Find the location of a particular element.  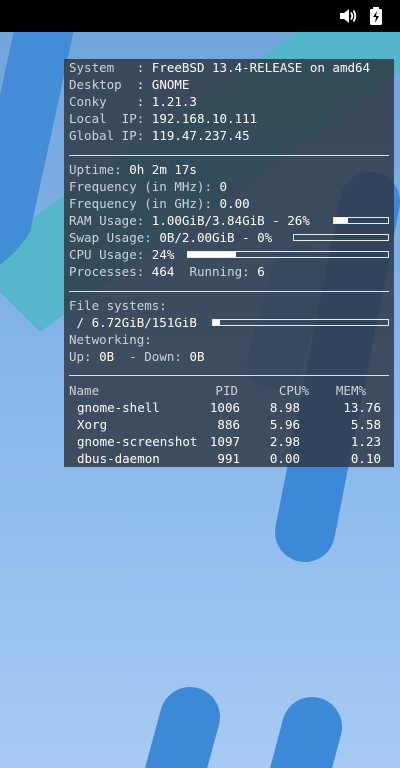

freq-ghz-value: 0.00 is located at coordinates (234, 203).